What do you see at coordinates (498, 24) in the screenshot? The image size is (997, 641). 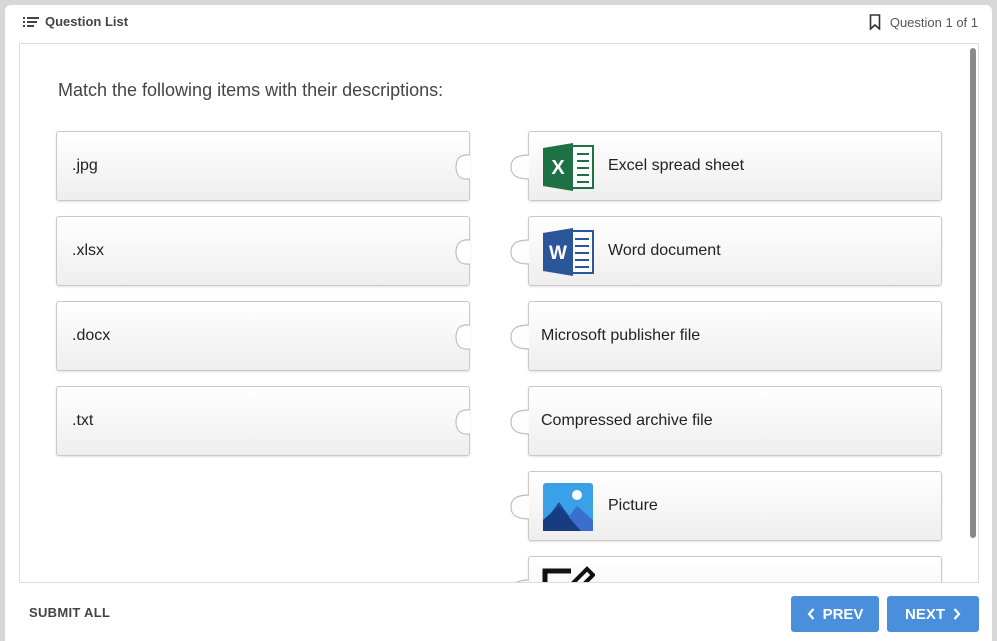 I see `top-bar: Question List Question 1 of 1` at bounding box center [498, 24].